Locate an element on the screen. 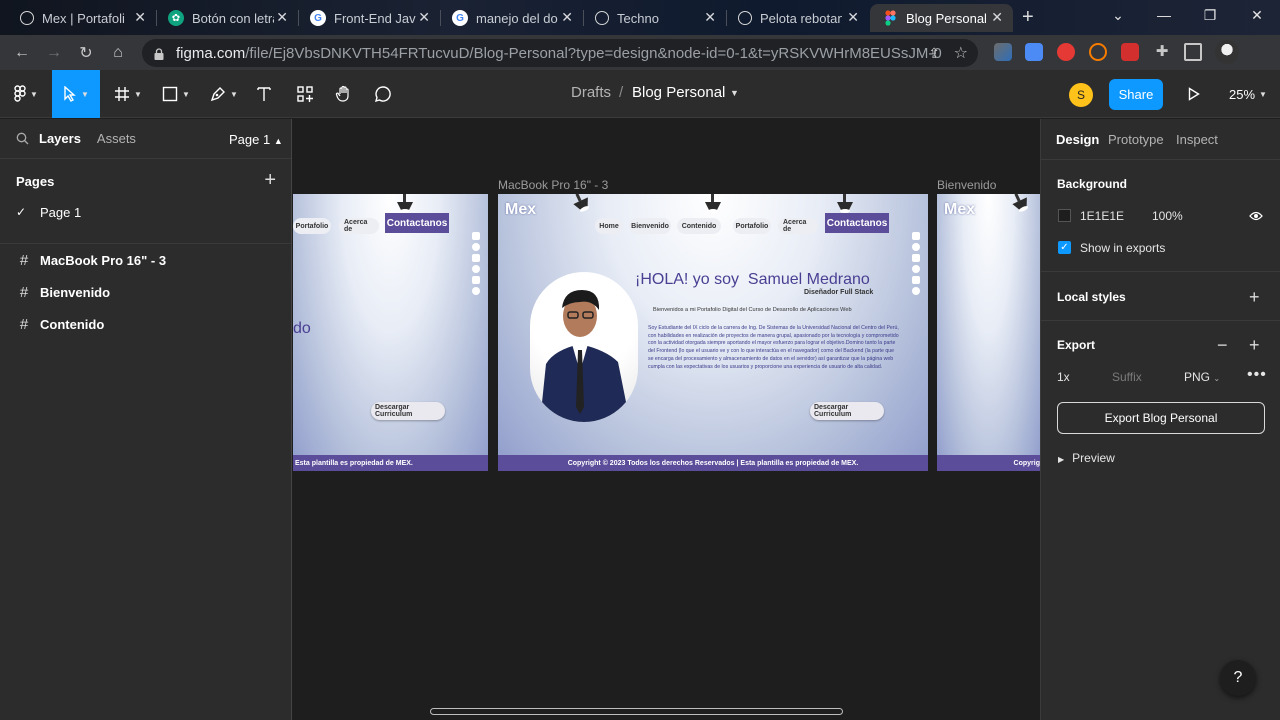 The width and height of the screenshot is (1280, 720). text-tool is located at coordinates (264, 94).